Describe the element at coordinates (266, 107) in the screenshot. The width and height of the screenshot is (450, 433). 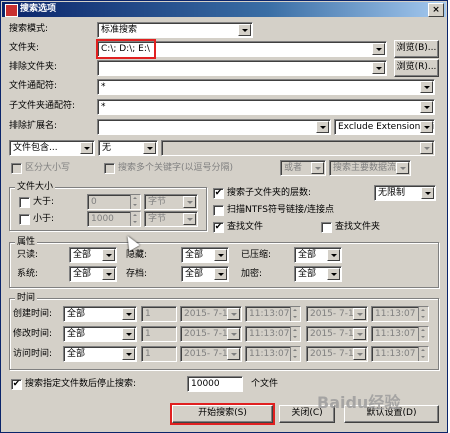
I see `subfolder-wildcard-input: *` at that location.